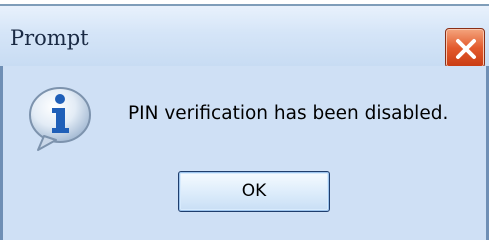  Describe the element at coordinates (60, 119) in the screenshot. I see `info-icon` at that location.